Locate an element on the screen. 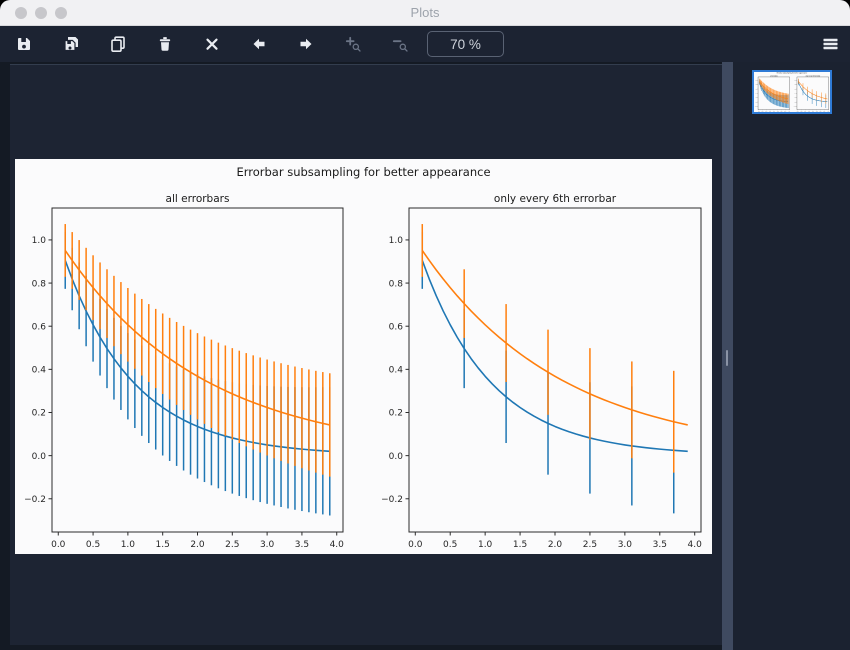  copy-icon is located at coordinates (118, 44).